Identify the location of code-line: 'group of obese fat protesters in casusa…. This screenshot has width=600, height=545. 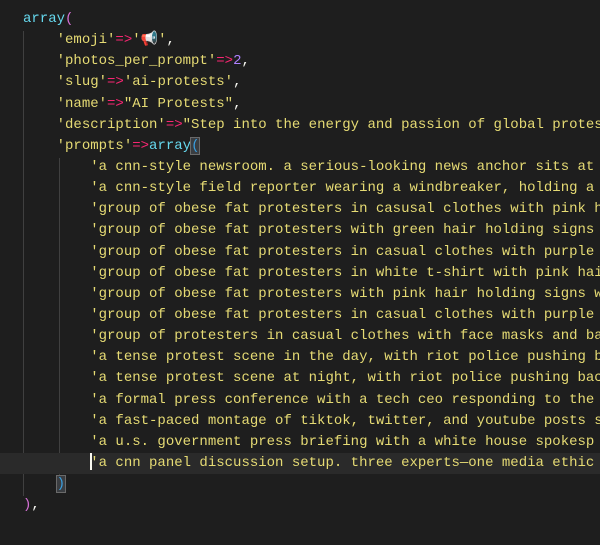
(300, 209).